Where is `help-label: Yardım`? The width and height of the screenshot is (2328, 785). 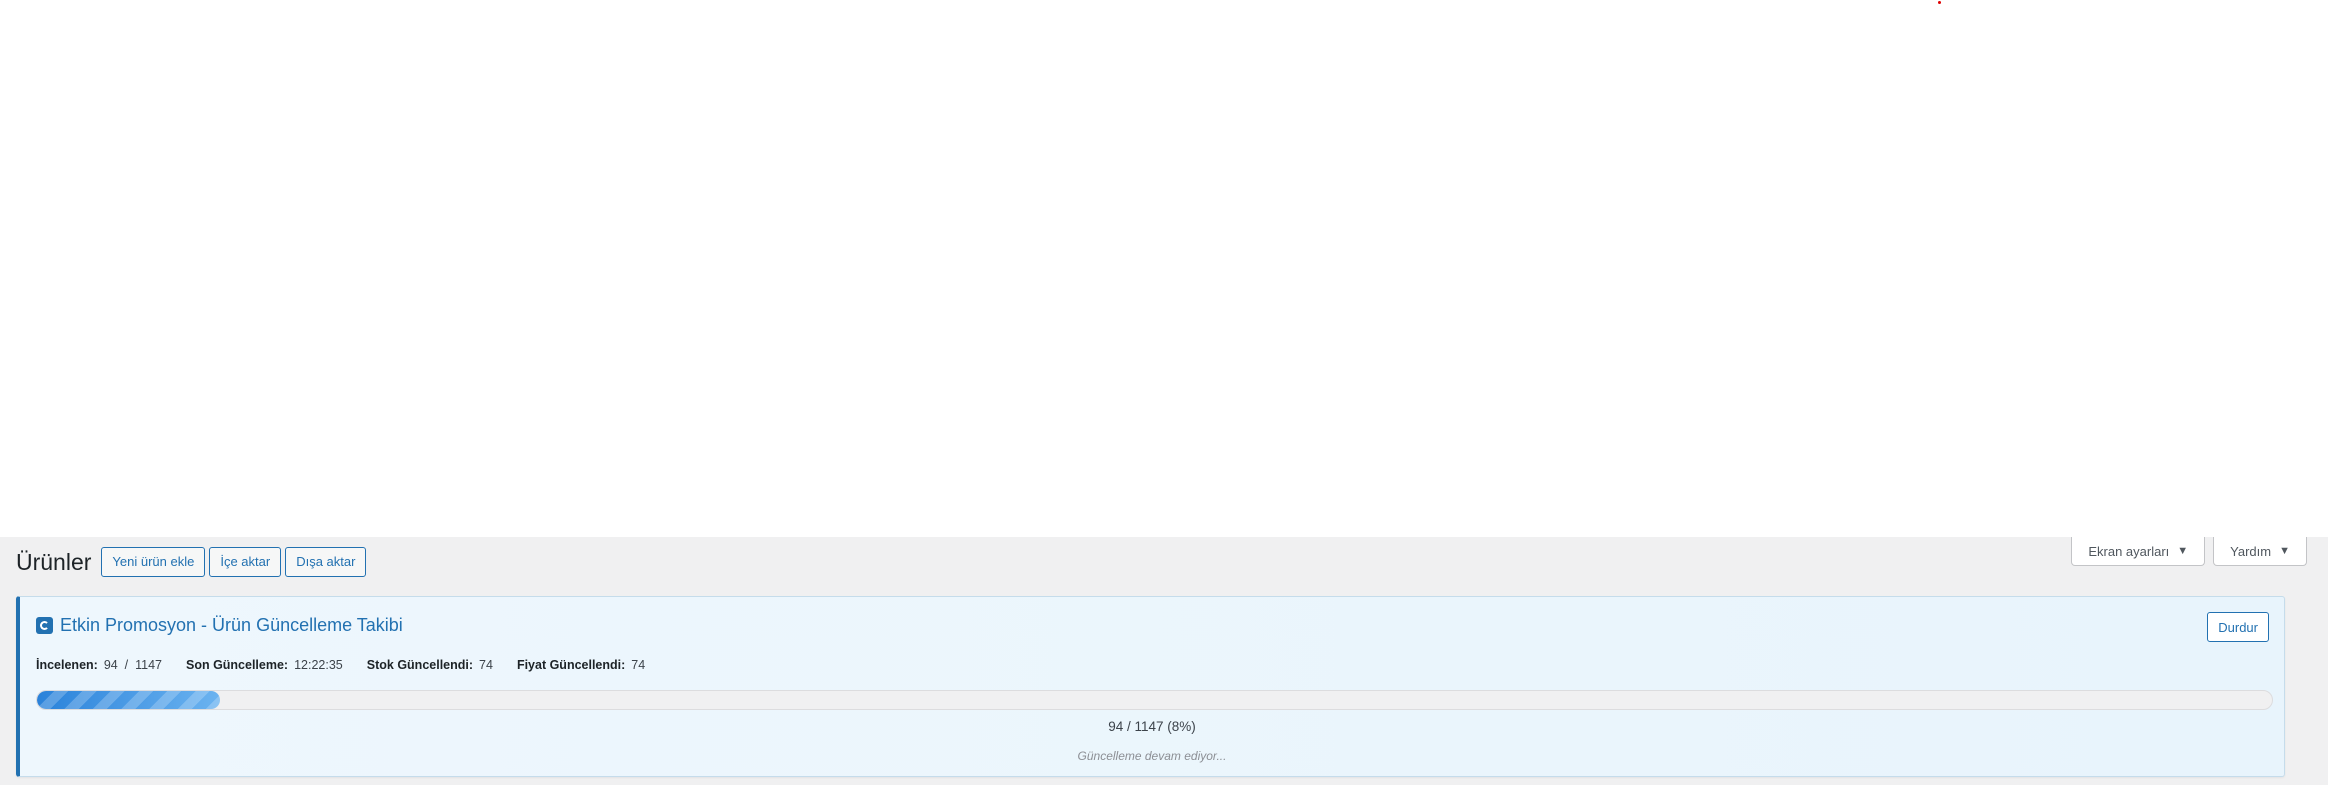
help-label: Yardım is located at coordinates (2251, 551).